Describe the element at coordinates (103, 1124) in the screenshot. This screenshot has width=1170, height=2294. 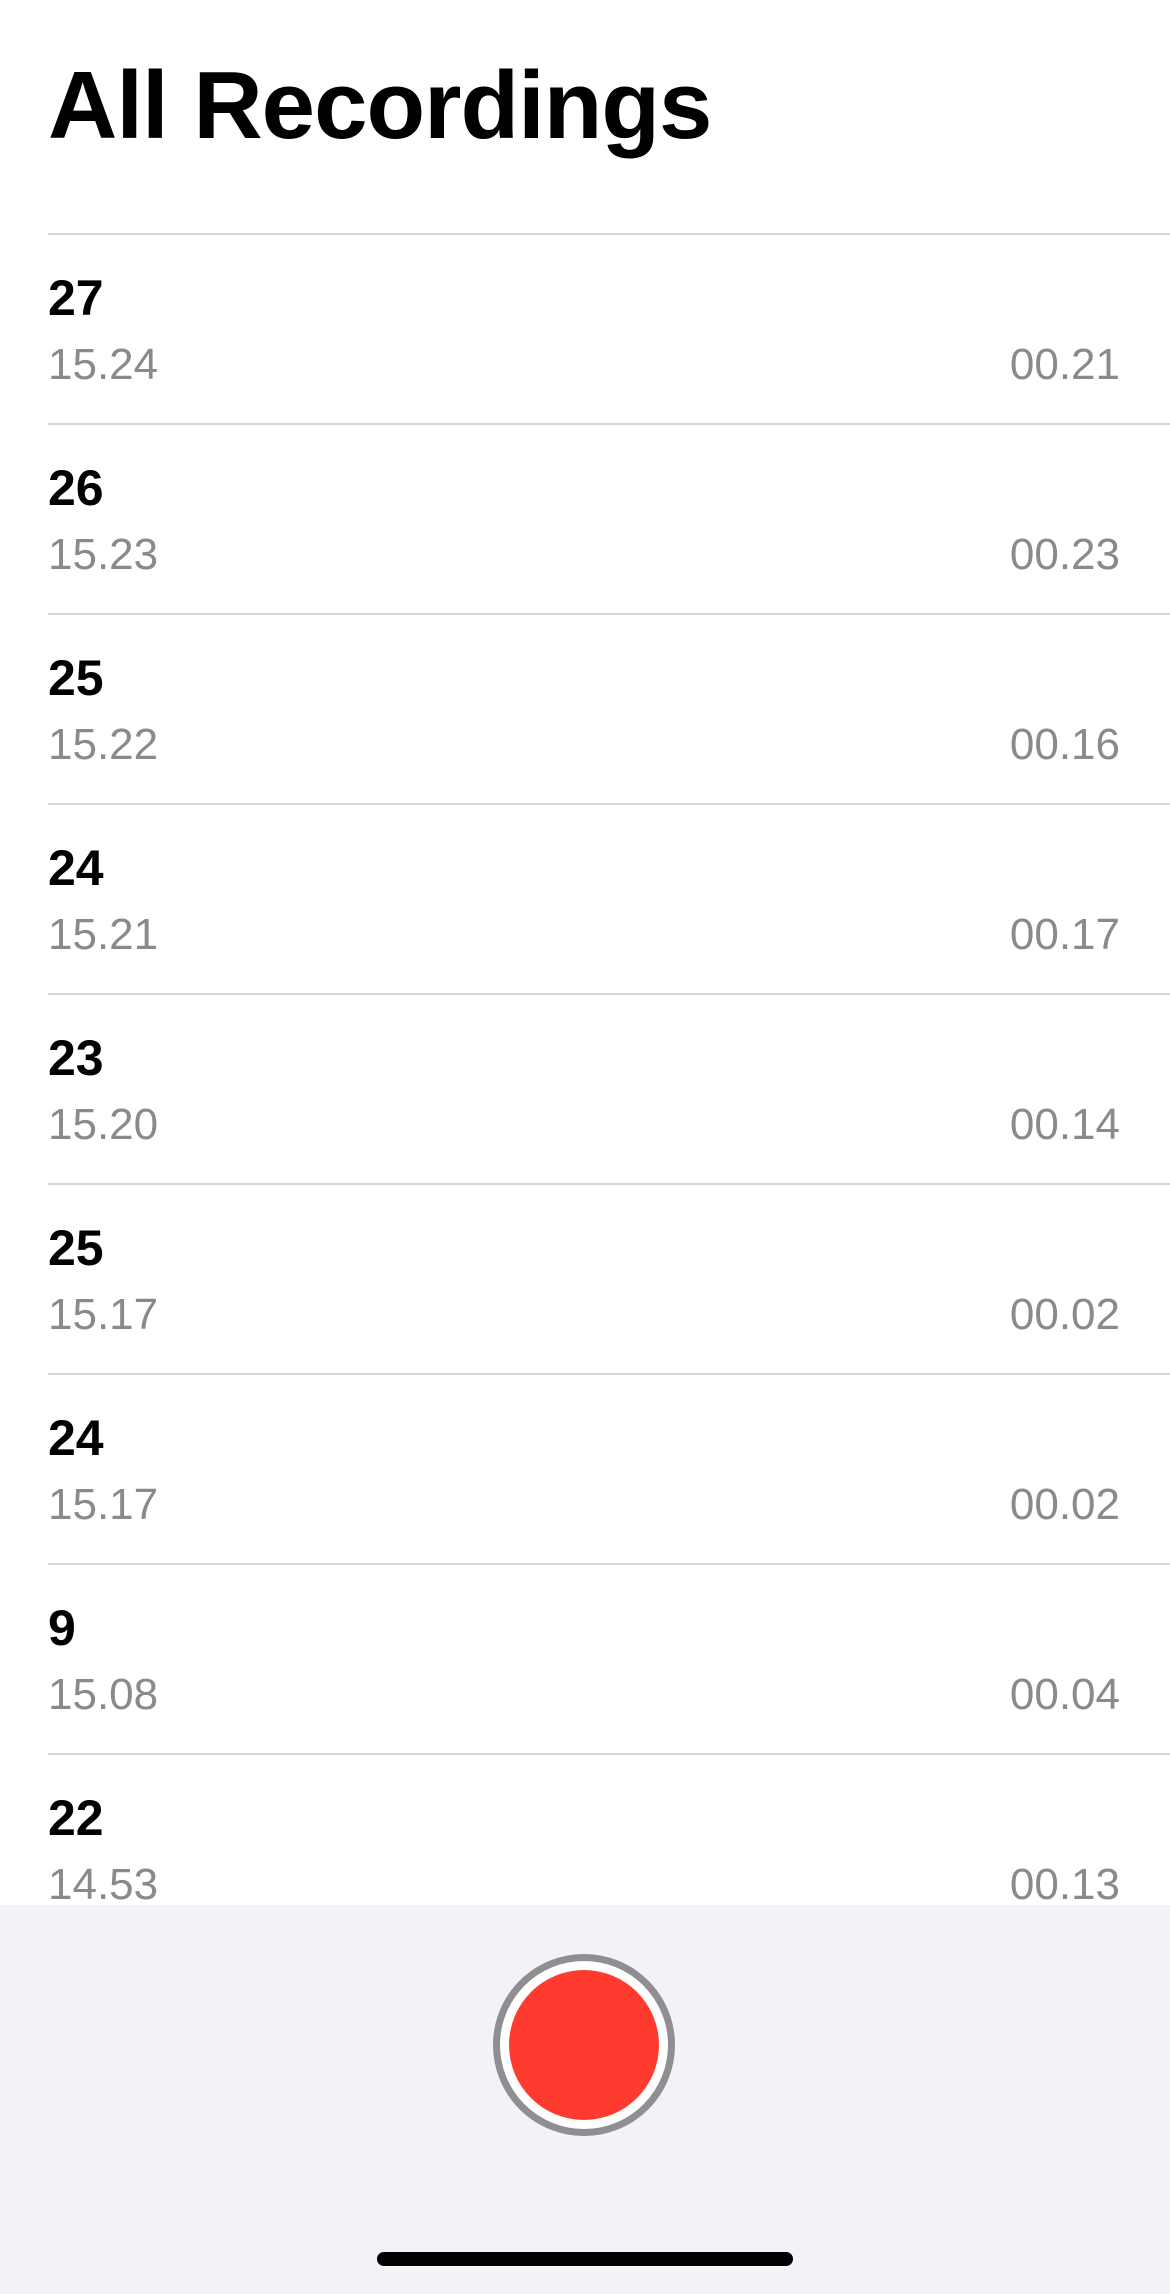
I see `recording-time: 15.20` at that location.